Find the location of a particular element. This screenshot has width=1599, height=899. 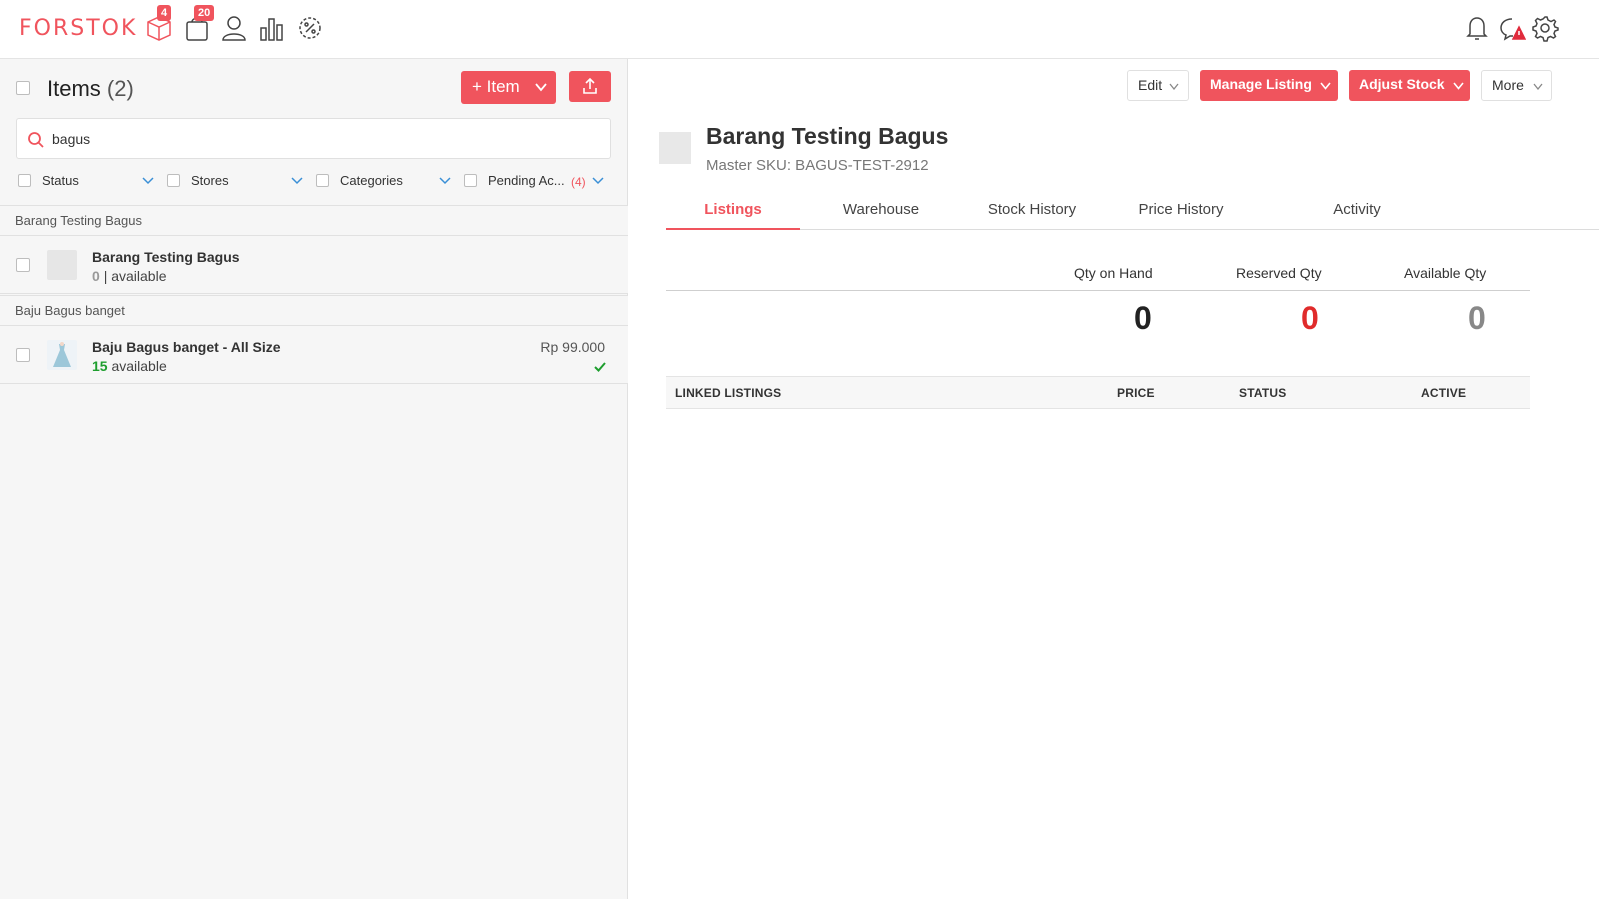

status-filter-checkbox is located at coordinates (24, 180).